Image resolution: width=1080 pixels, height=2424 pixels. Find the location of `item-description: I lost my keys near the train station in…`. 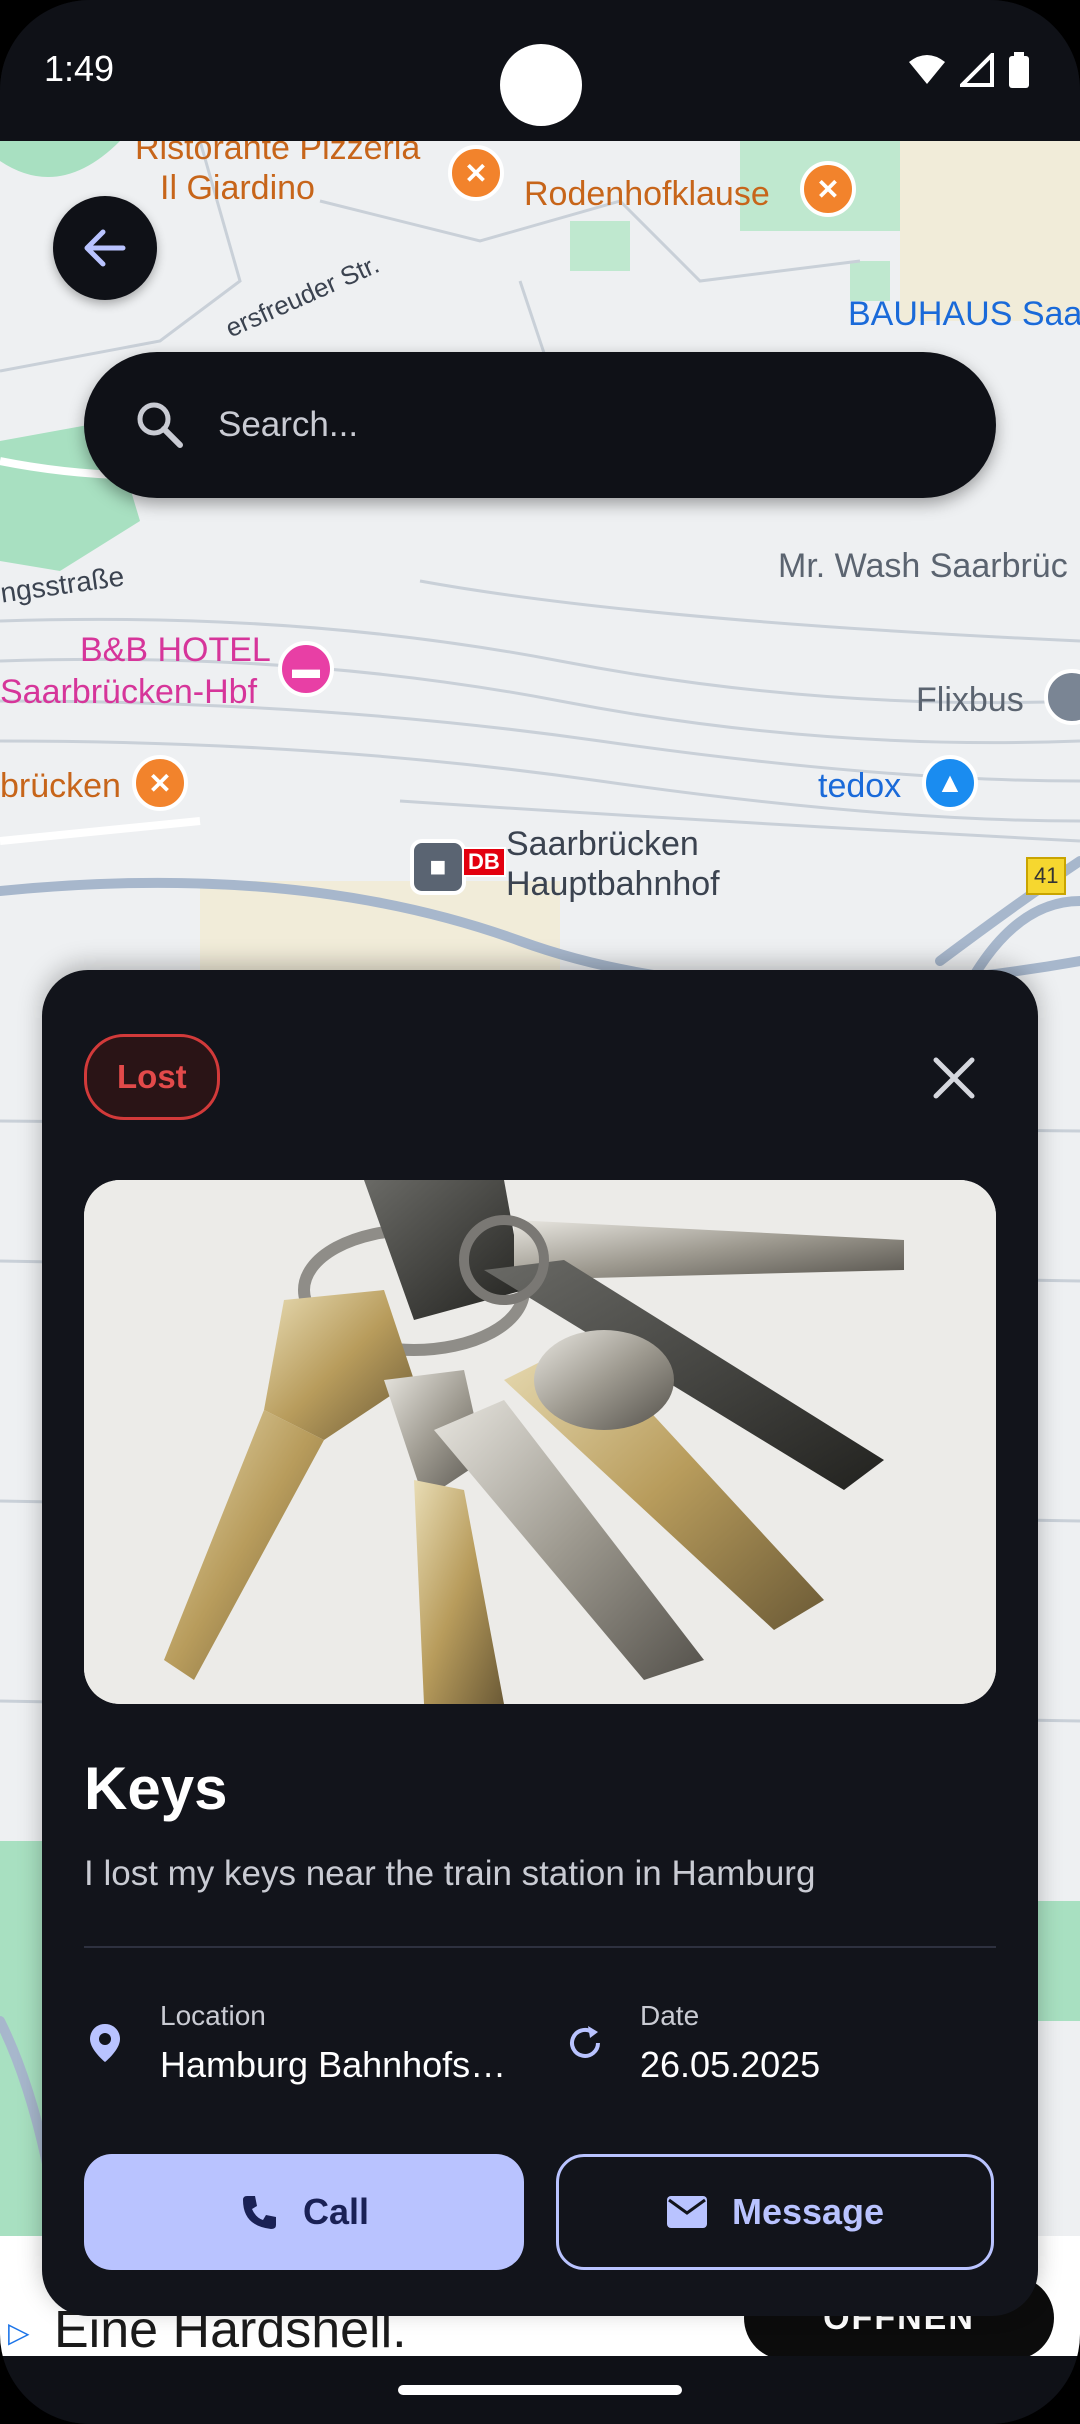

item-description: I lost my keys near the train station in… is located at coordinates (450, 1873).